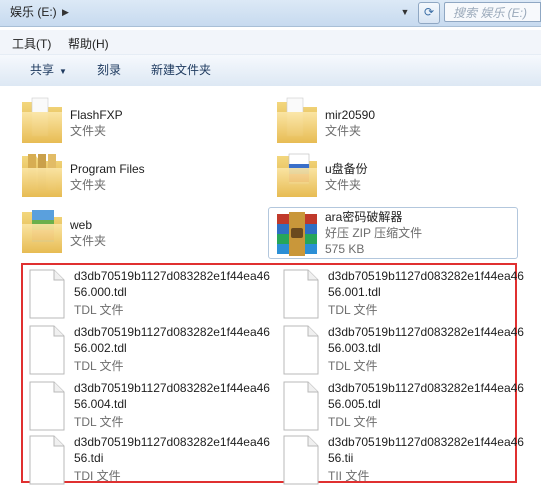  What do you see at coordinates (31, 43) in the screenshot?
I see `menu-tools: 工具(T)` at bounding box center [31, 43].